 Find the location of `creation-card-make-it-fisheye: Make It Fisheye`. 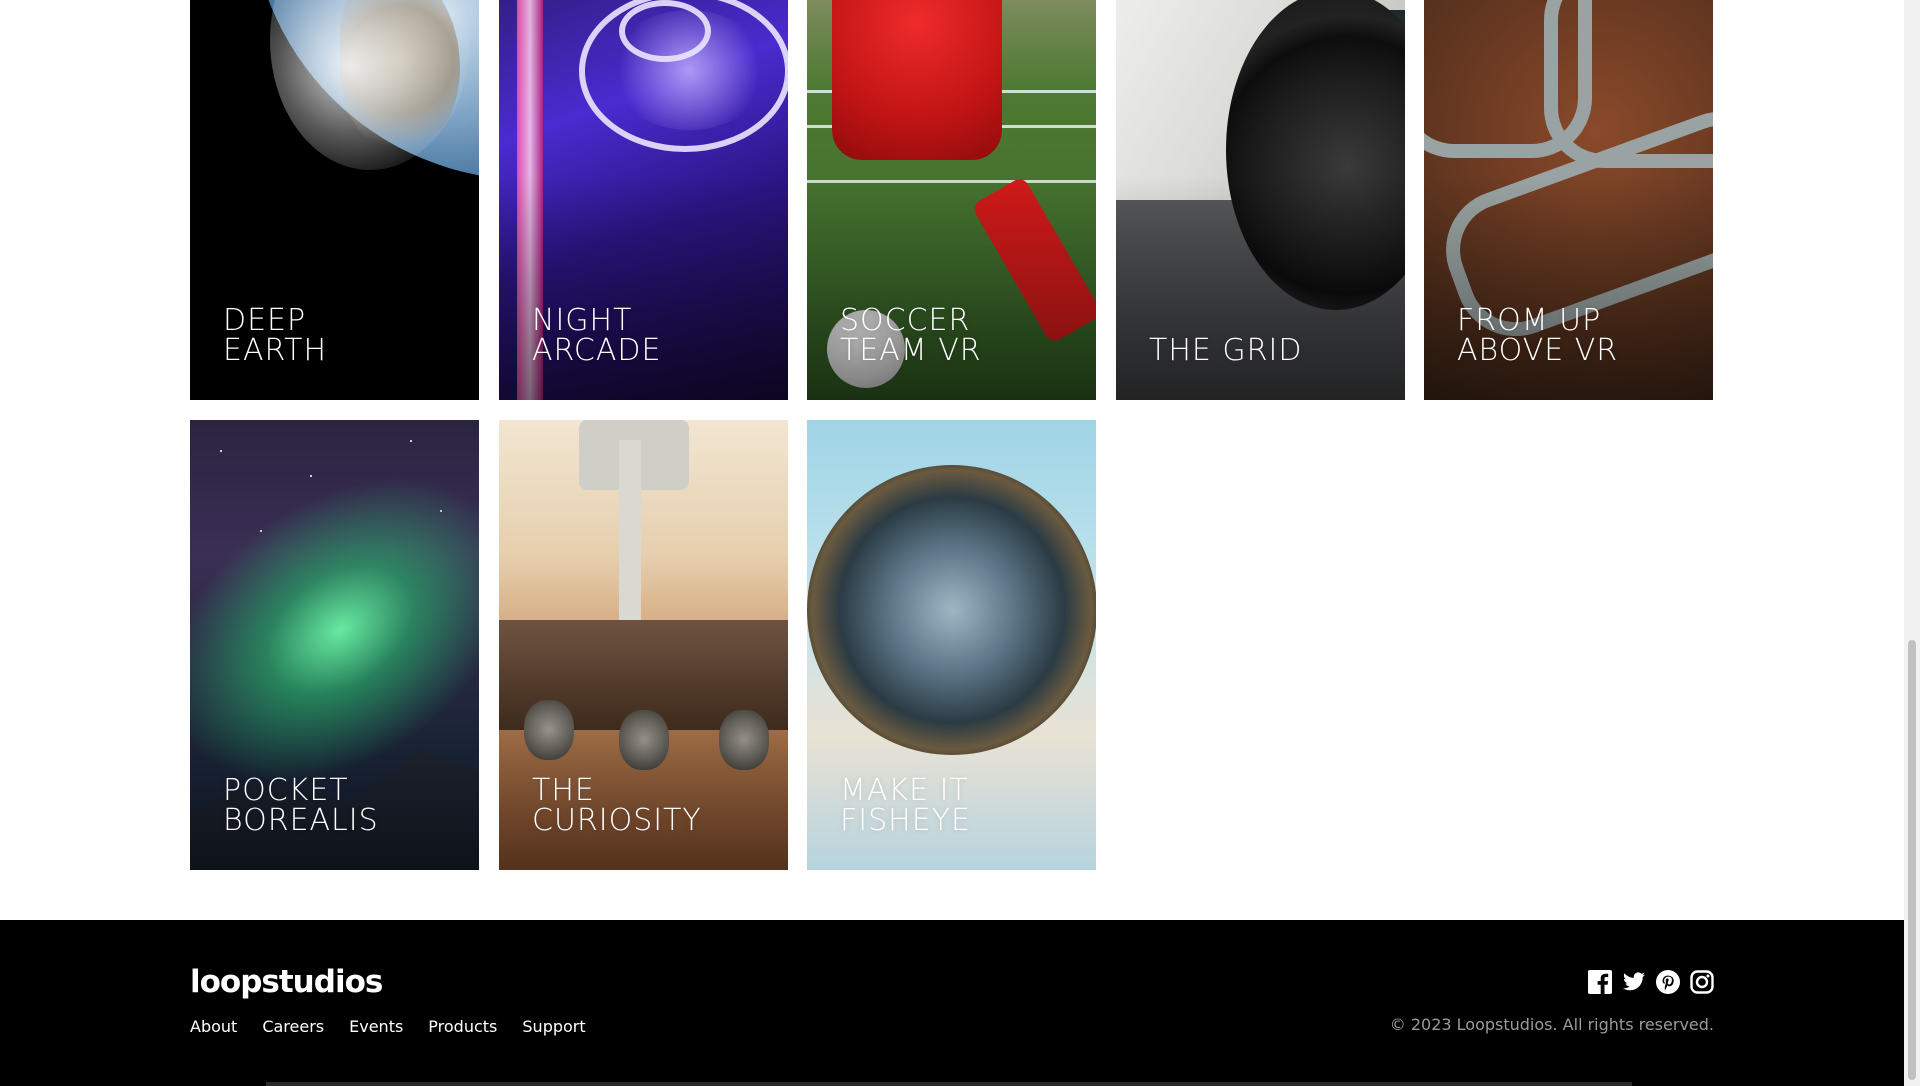

creation-card-make-it-fisheye: Make It Fisheye is located at coordinates (951, 645).